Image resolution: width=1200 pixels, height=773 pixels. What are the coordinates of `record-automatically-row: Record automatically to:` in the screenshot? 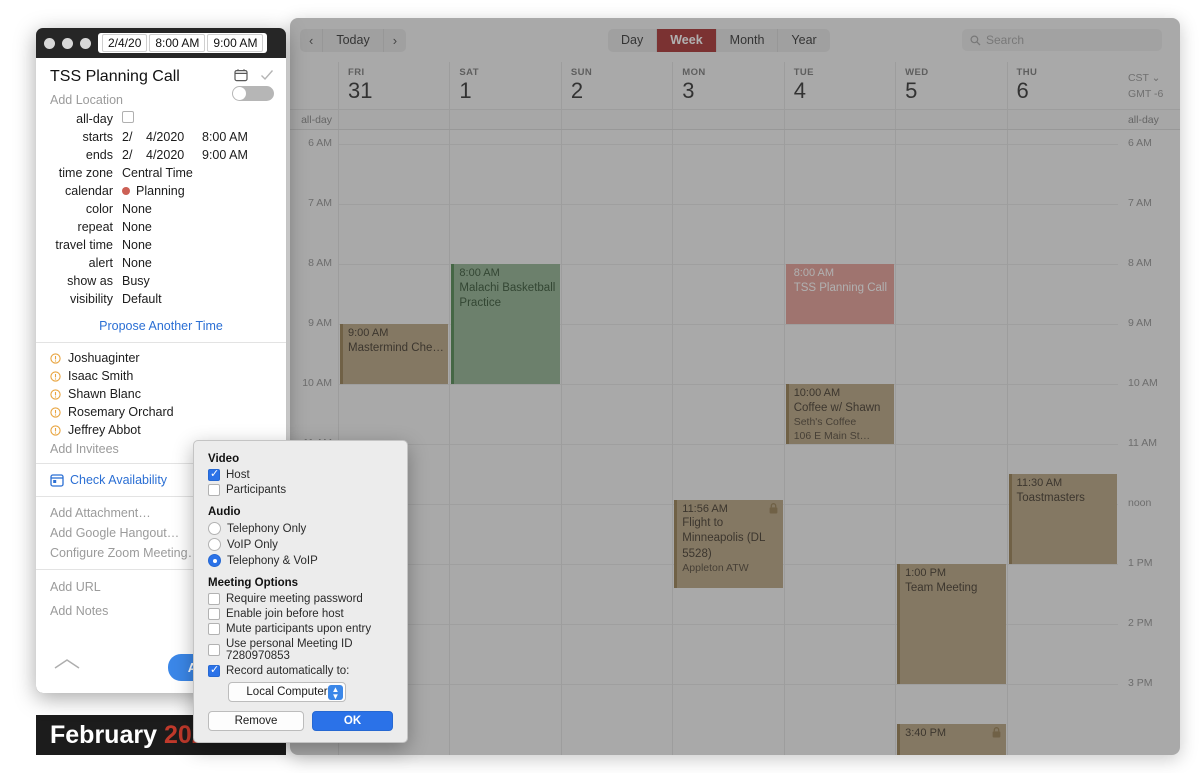 It's located at (300, 670).